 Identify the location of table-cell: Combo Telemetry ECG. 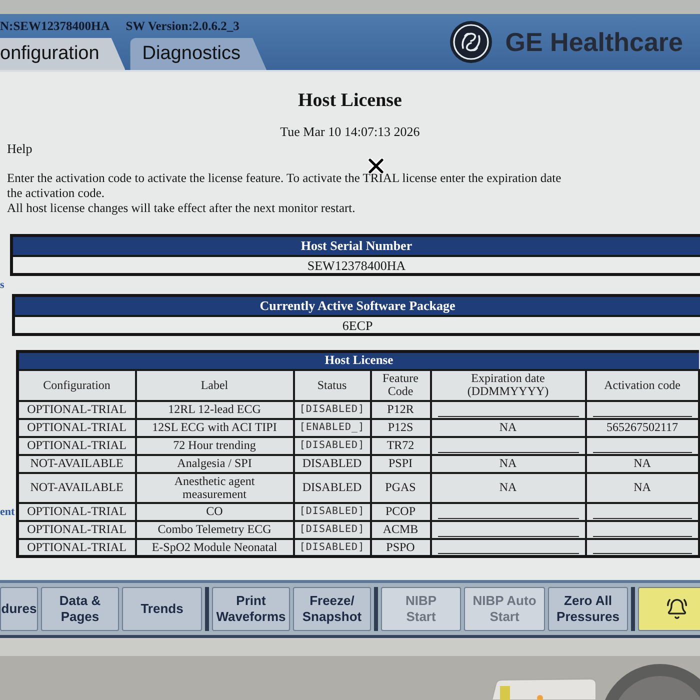
(215, 529).